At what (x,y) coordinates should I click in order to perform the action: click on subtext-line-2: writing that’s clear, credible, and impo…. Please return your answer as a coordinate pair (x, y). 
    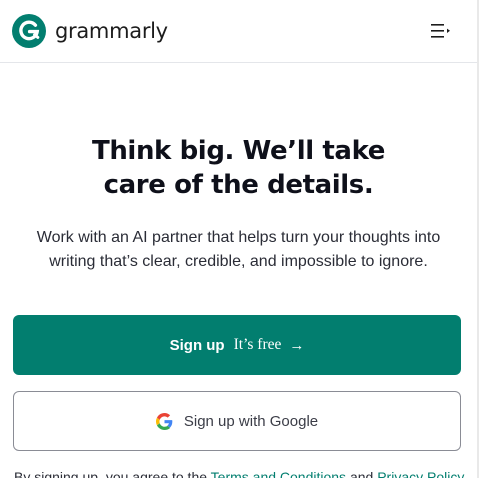
    Looking at the image, I should click on (238, 261).